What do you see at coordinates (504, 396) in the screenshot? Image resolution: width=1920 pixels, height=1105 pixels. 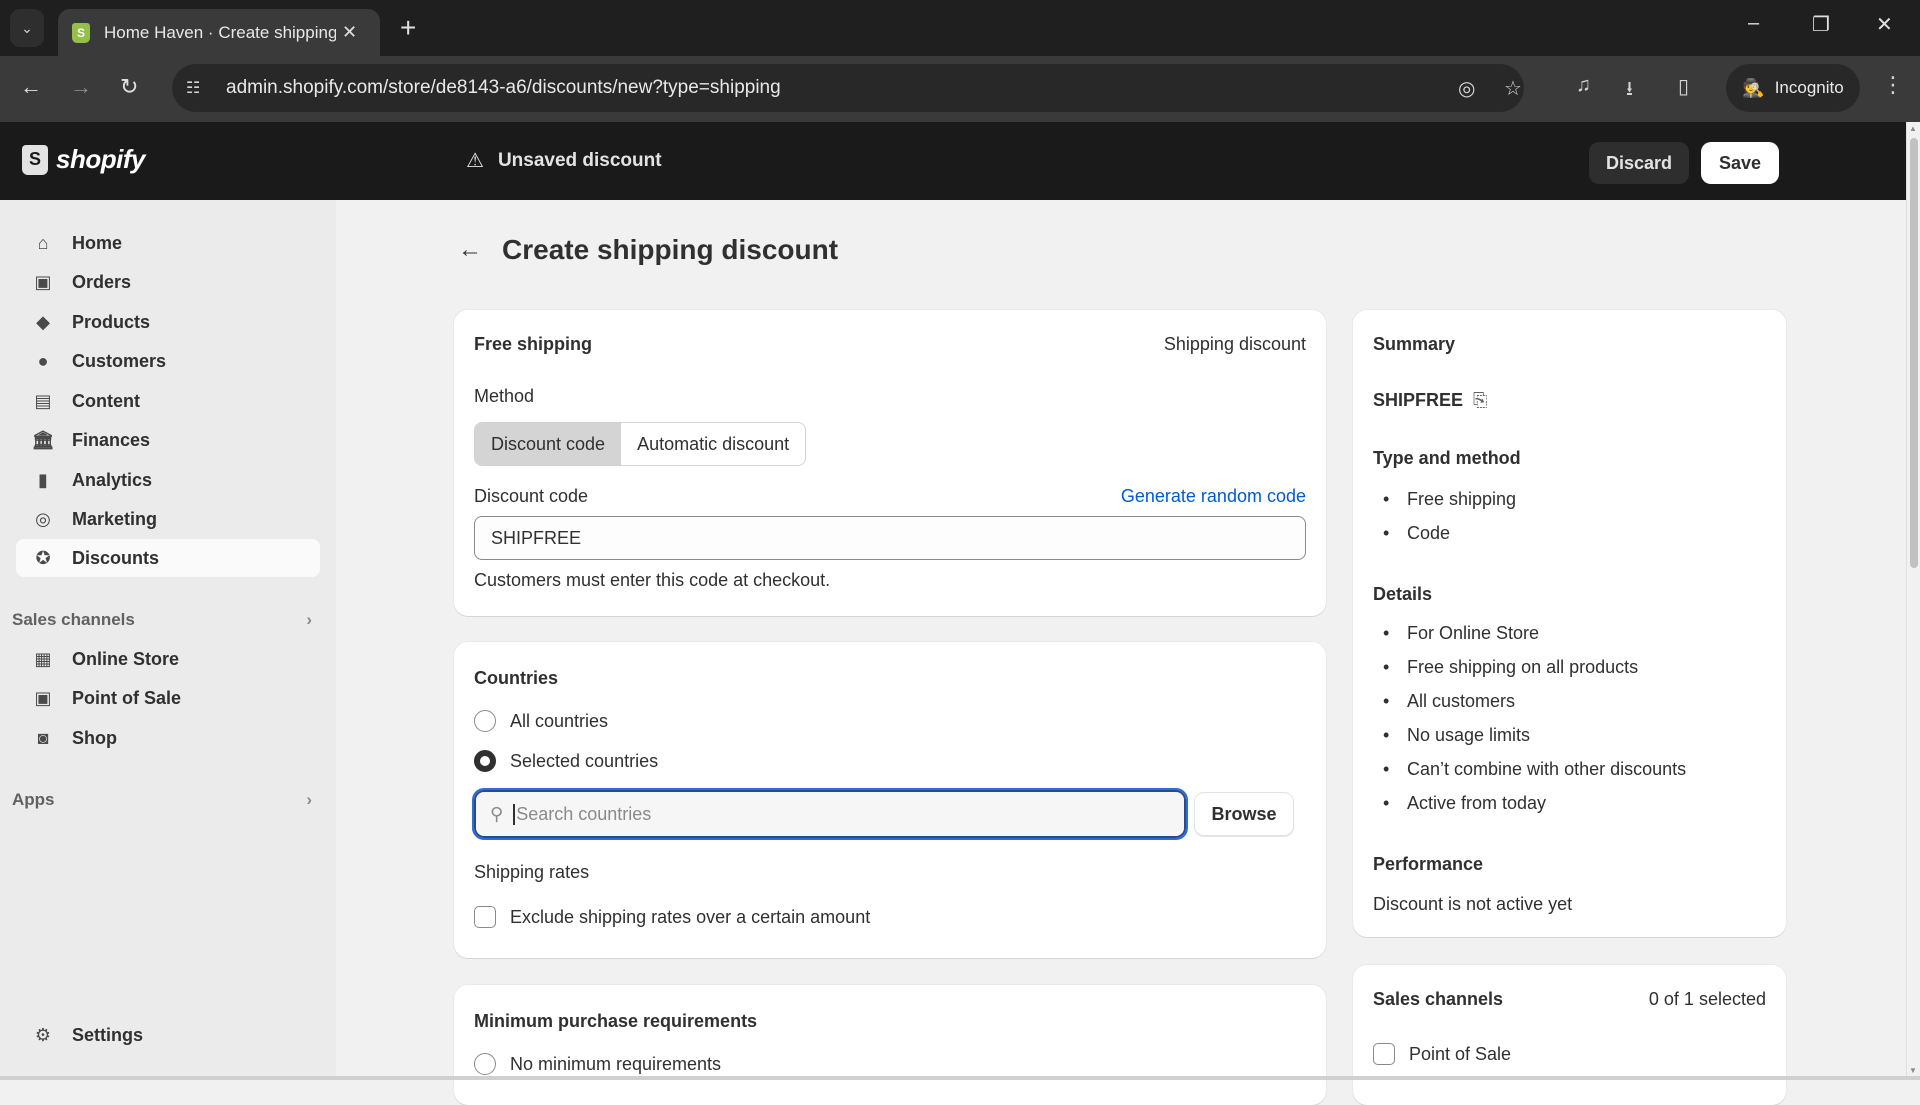 I see `method-label: Method` at bounding box center [504, 396].